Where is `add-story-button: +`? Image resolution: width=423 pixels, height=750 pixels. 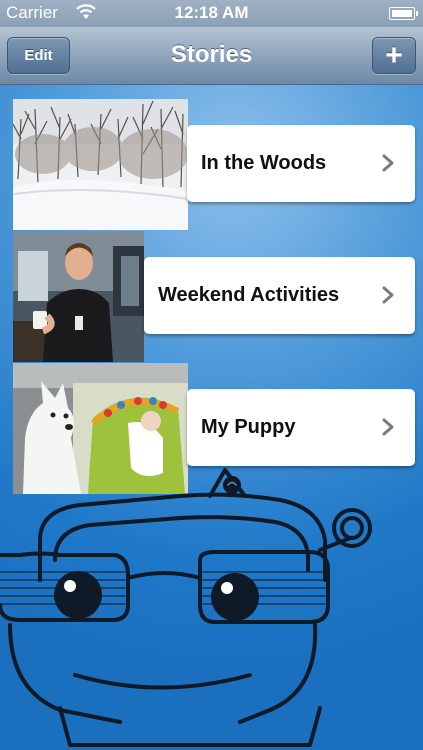
add-story-button: + is located at coordinates (394, 55).